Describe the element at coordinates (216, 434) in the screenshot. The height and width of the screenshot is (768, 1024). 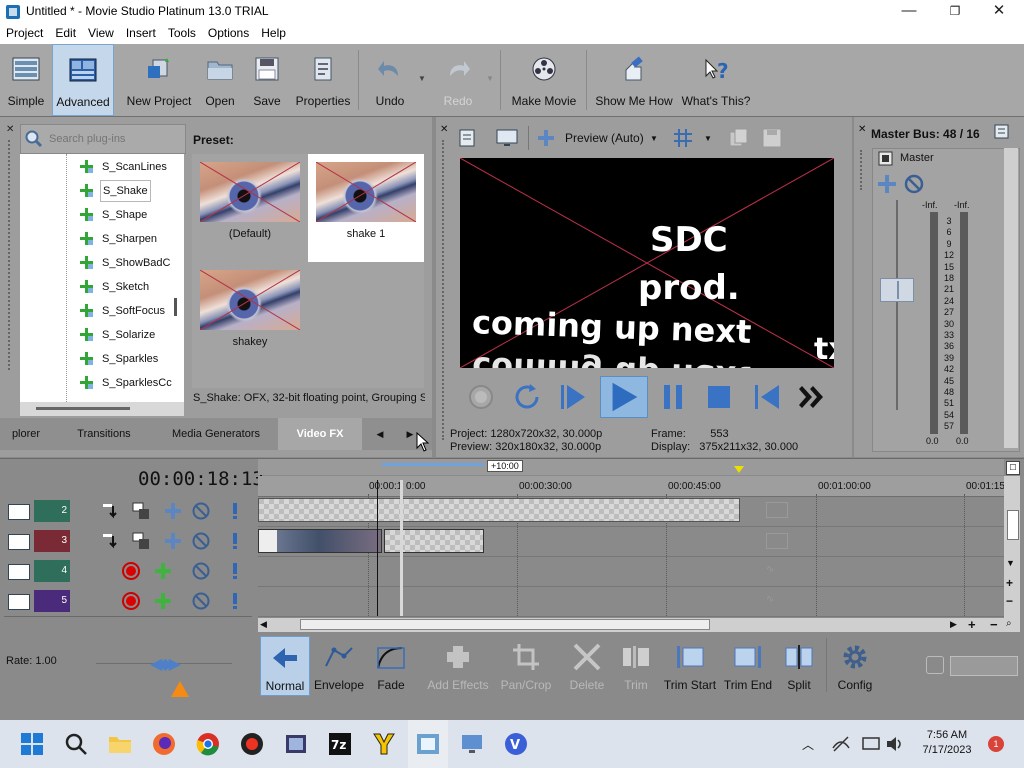
I see `tab-media-generators: Media Generators` at that location.